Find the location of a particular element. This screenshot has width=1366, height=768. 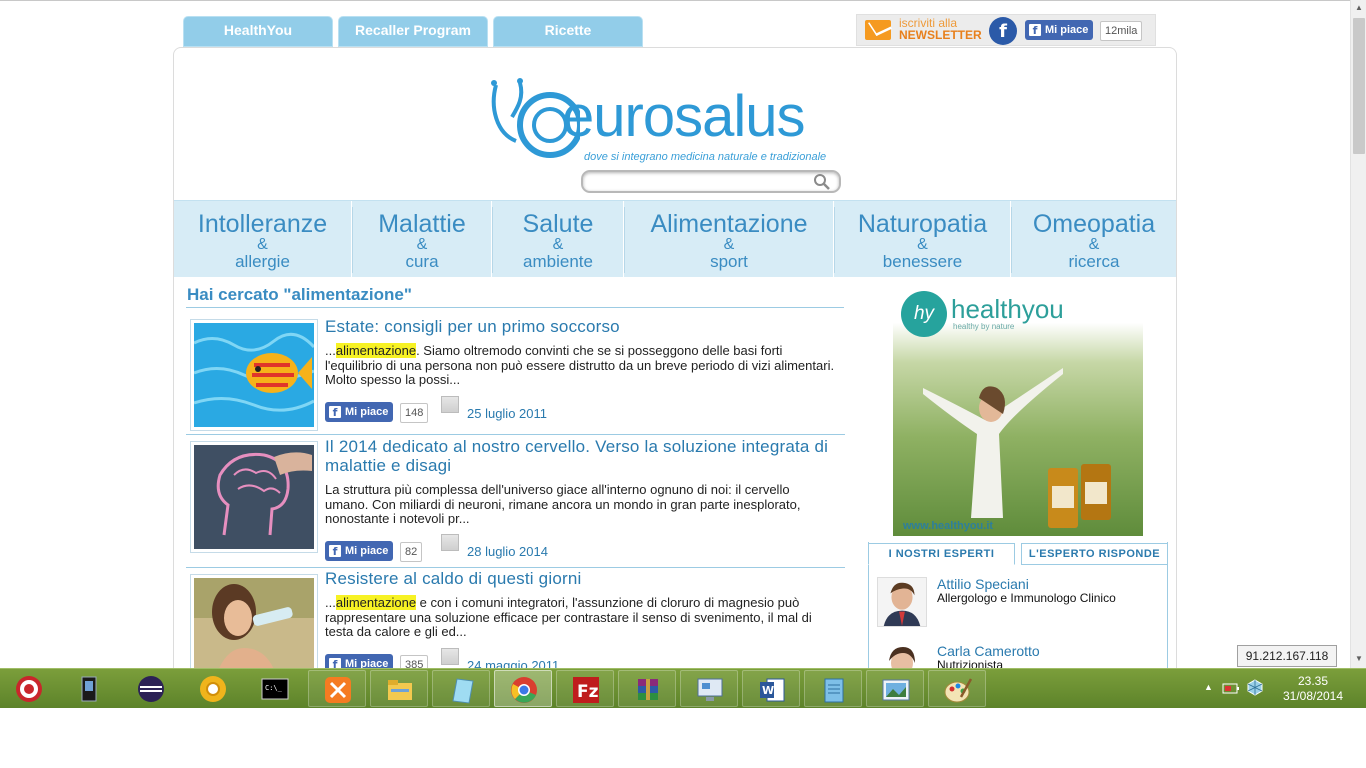

taskbar-sticky-notes is located at coordinates (833, 688).